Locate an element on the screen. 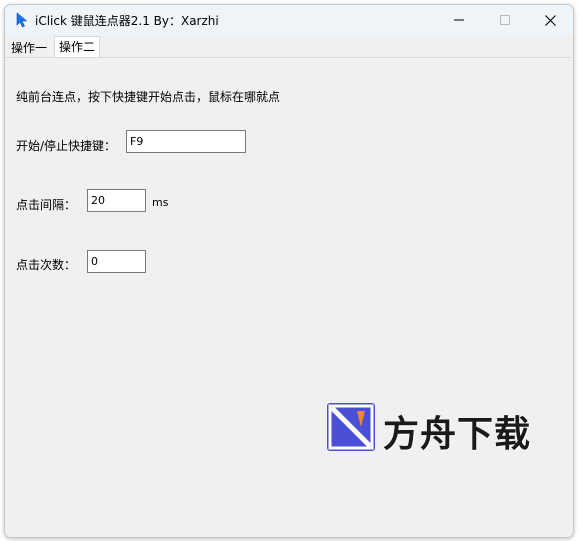 The height and width of the screenshot is (541, 578). count-input: 0 is located at coordinates (116, 261).